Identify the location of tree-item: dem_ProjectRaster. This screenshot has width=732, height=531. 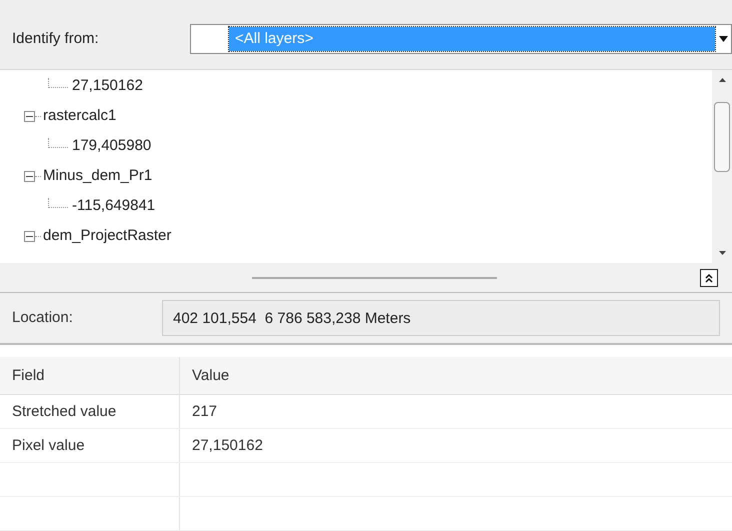
(107, 236).